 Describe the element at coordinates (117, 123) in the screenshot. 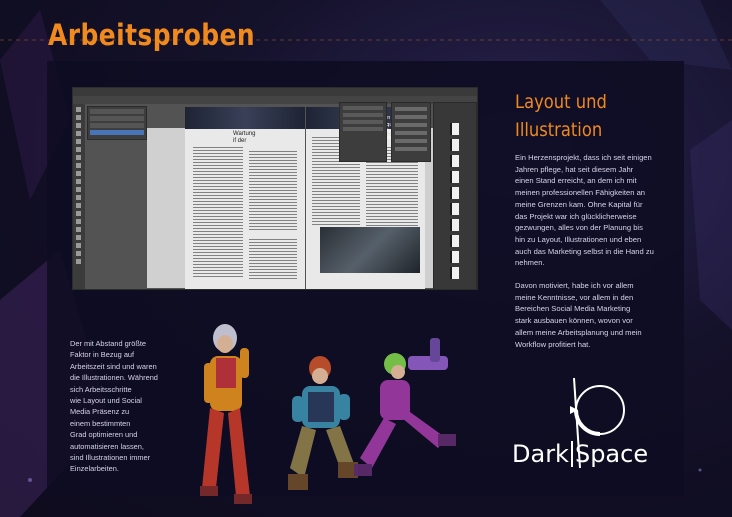

I see `layers-panel` at that location.